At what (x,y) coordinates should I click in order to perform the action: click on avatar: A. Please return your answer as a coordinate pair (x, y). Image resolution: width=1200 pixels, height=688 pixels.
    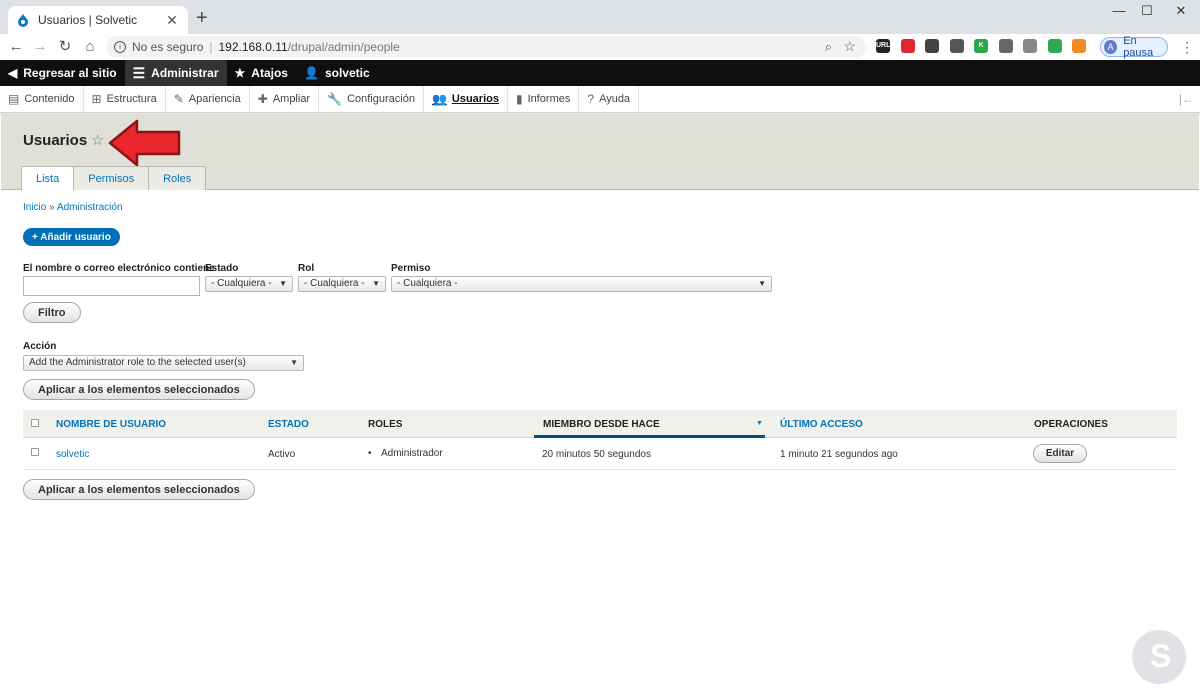
    Looking at the image, I should click on (1111, 47).